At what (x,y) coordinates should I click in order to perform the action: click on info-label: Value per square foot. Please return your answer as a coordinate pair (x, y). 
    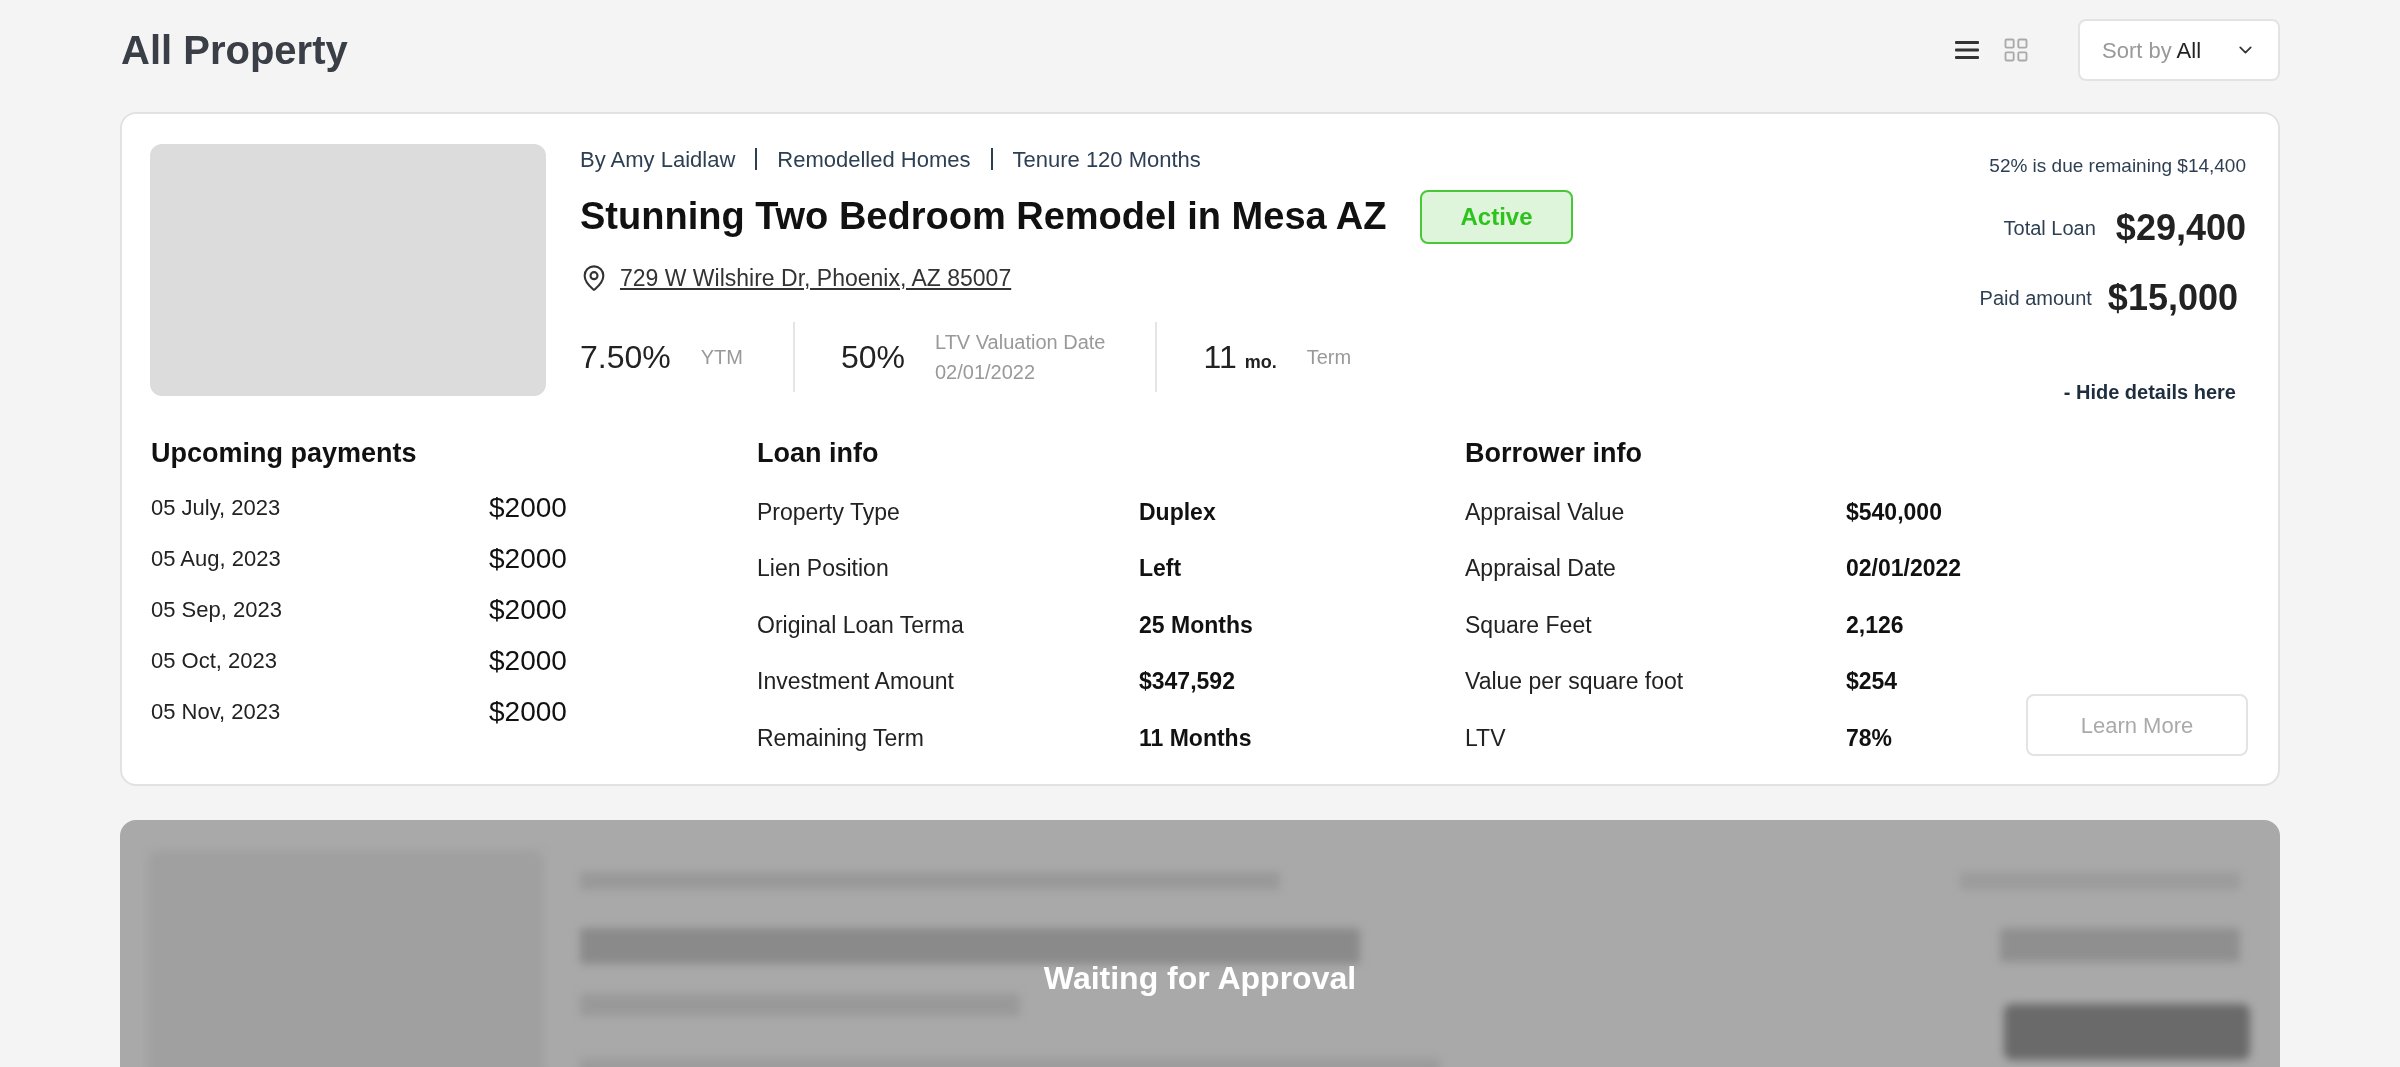
    Looking at the image, I should click on (1575, 681).